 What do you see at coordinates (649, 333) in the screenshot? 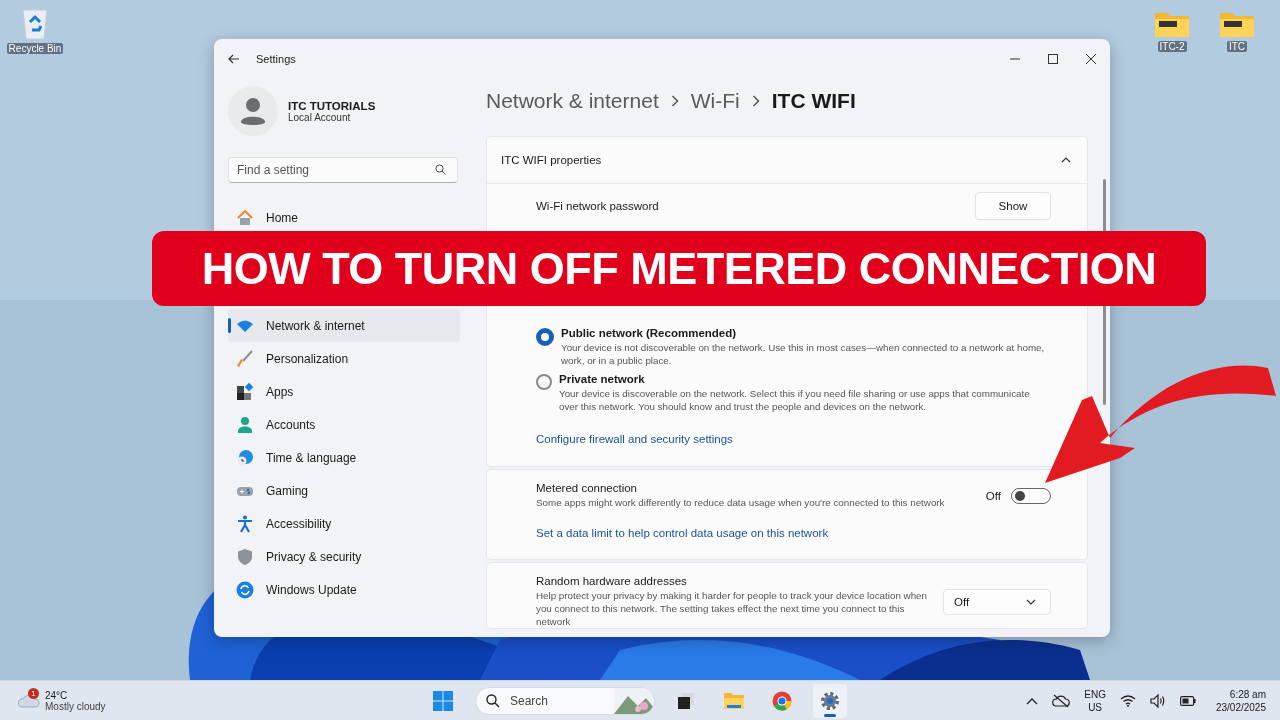
I see `radio-label: Public network (Recommended)` at bounding box center [649, 333].